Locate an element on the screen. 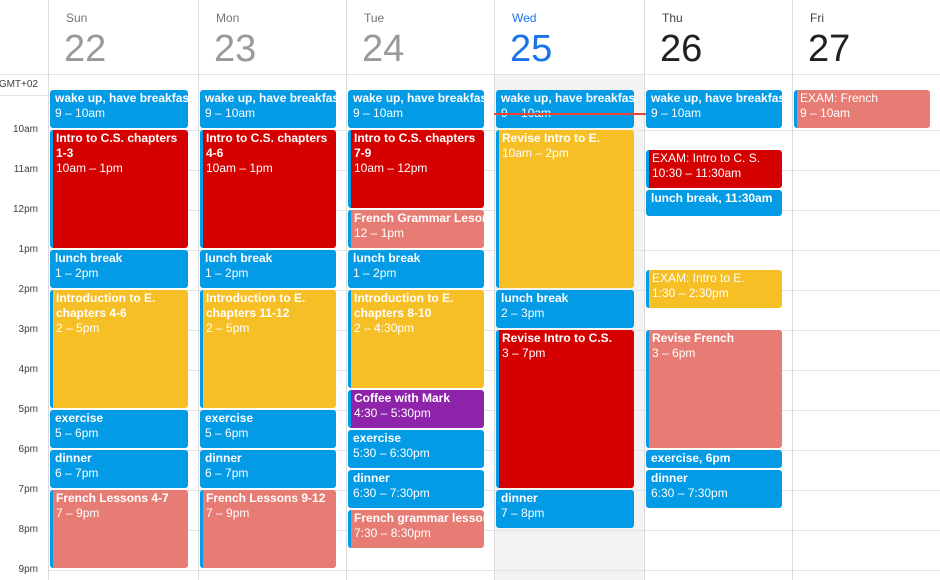 The image size is (940, 580). current-time-indicator is located at coordinates (570, 114).